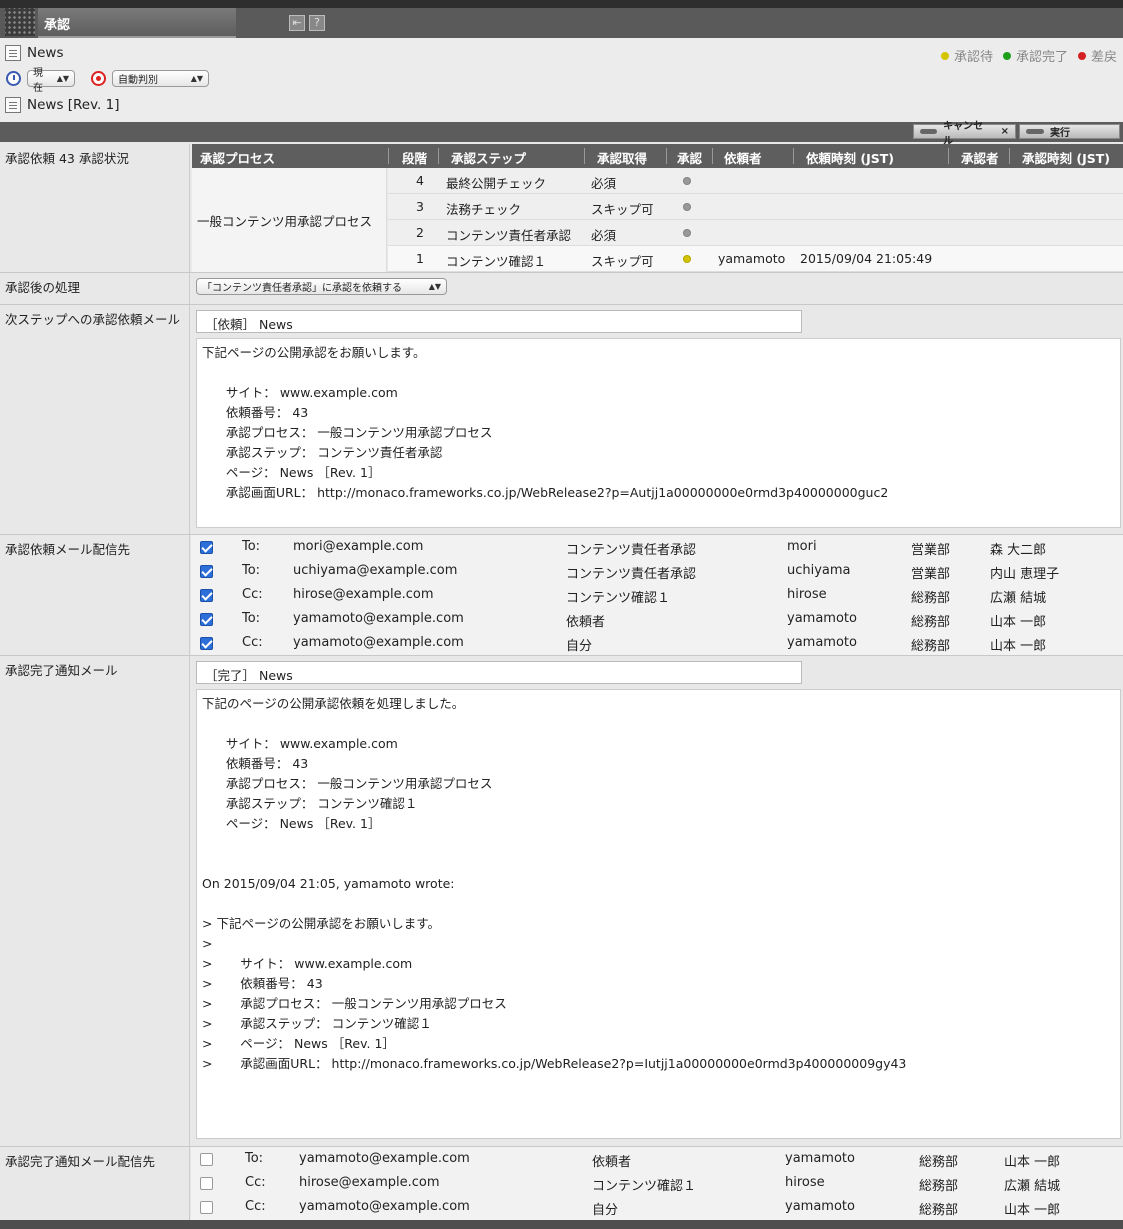  Describe the element at coordinates (13, 78) in the screenshot. I see `clock-icon` at that location.